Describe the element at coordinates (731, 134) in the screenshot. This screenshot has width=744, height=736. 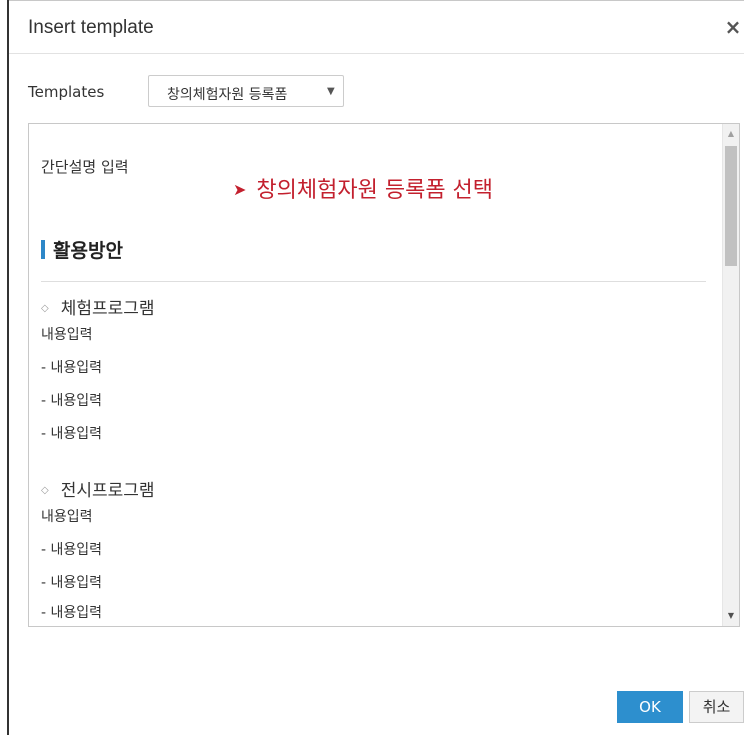
I see `scroll-up-icon: ▲` at that location.